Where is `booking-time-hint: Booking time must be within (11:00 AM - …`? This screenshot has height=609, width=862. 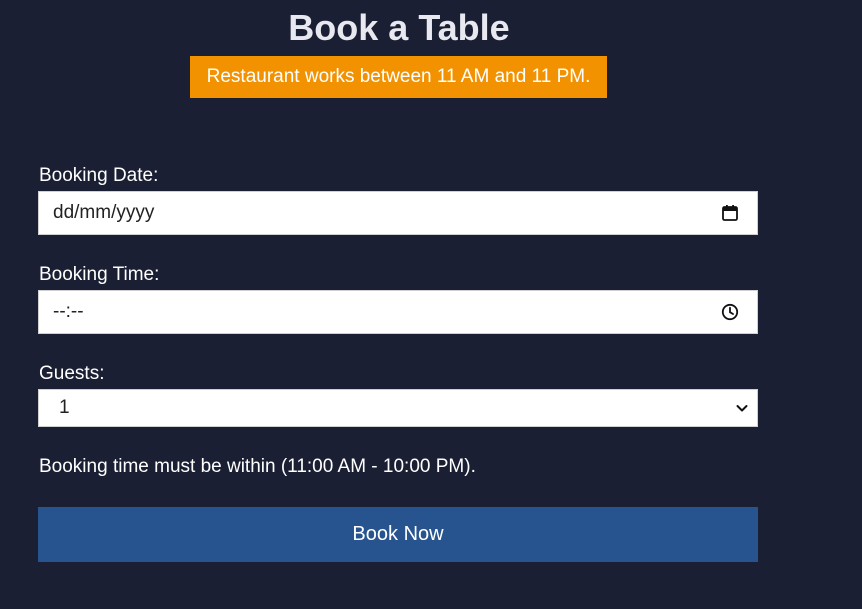 booking-time-hint: Booking time must be within (11:00 AM - … is located at coordinates (257, 466).